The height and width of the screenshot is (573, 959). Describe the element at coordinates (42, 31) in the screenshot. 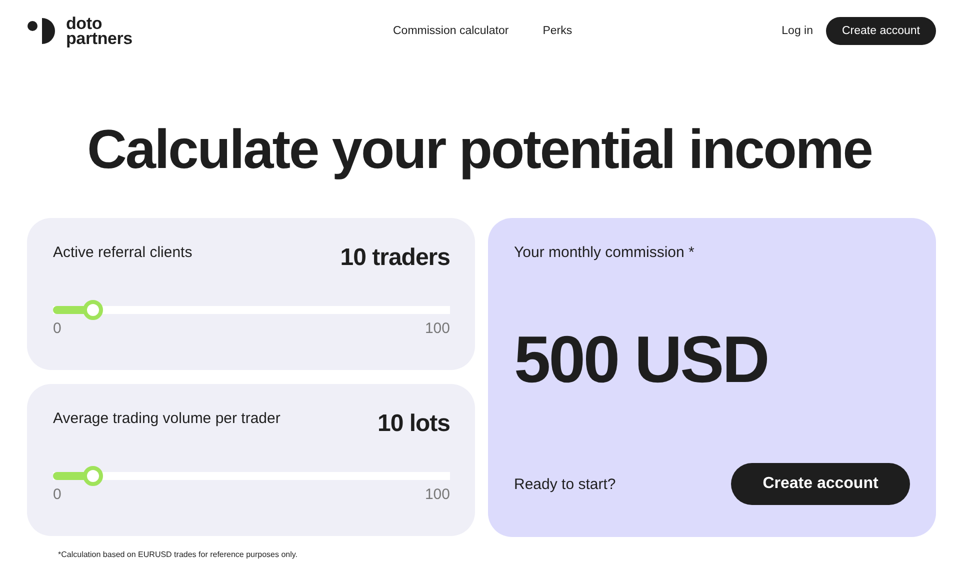

I see `logo-icon` at that location.